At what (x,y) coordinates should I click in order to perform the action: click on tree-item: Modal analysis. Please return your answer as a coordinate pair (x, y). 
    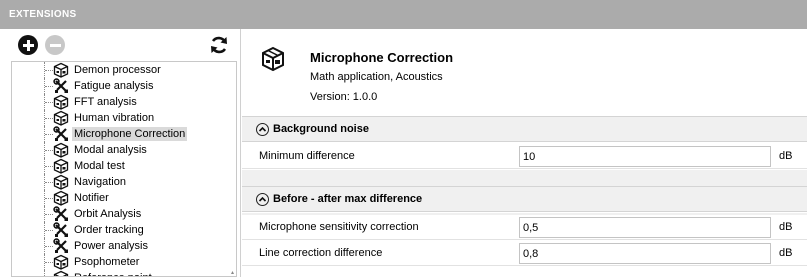
    Looking at the image, I should click on (124, 150).